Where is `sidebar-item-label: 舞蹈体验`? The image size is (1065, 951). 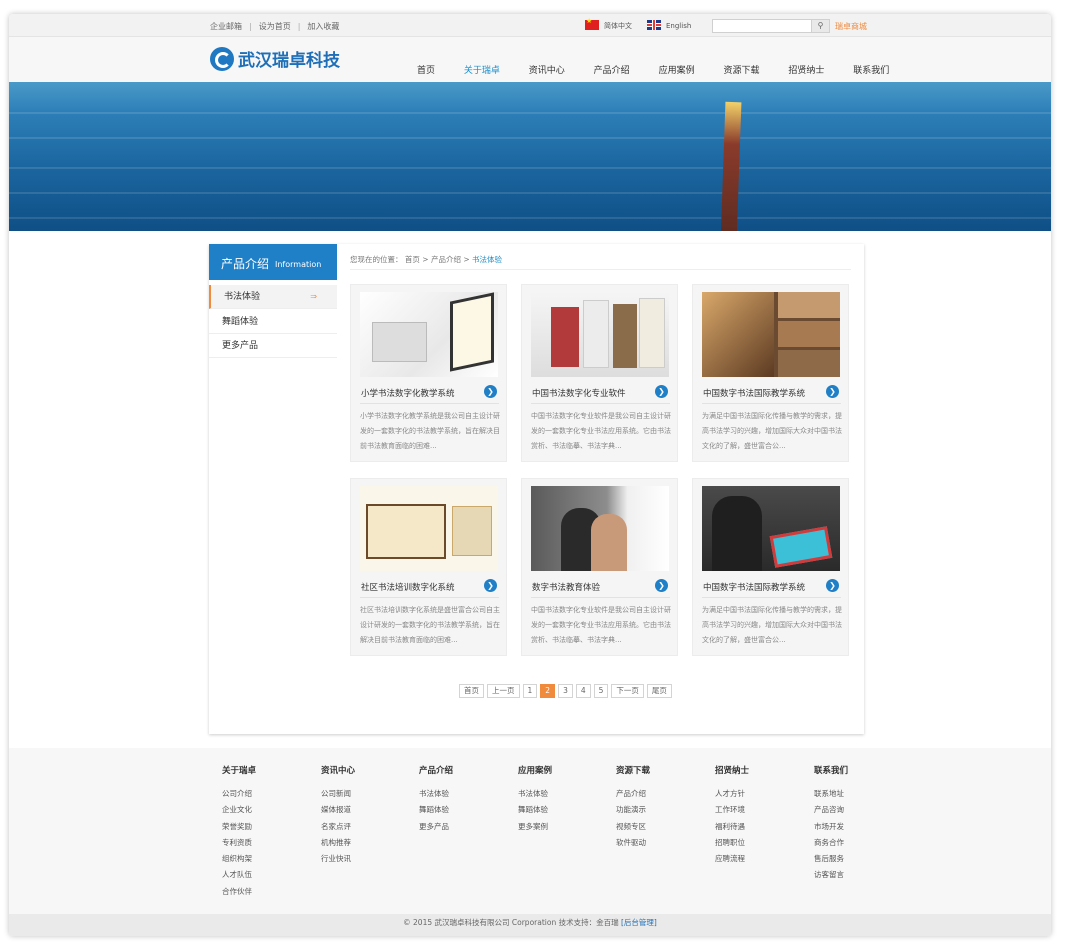 sidebar-item-label: 舞蹈体验 is located at coordinates (240, 322).